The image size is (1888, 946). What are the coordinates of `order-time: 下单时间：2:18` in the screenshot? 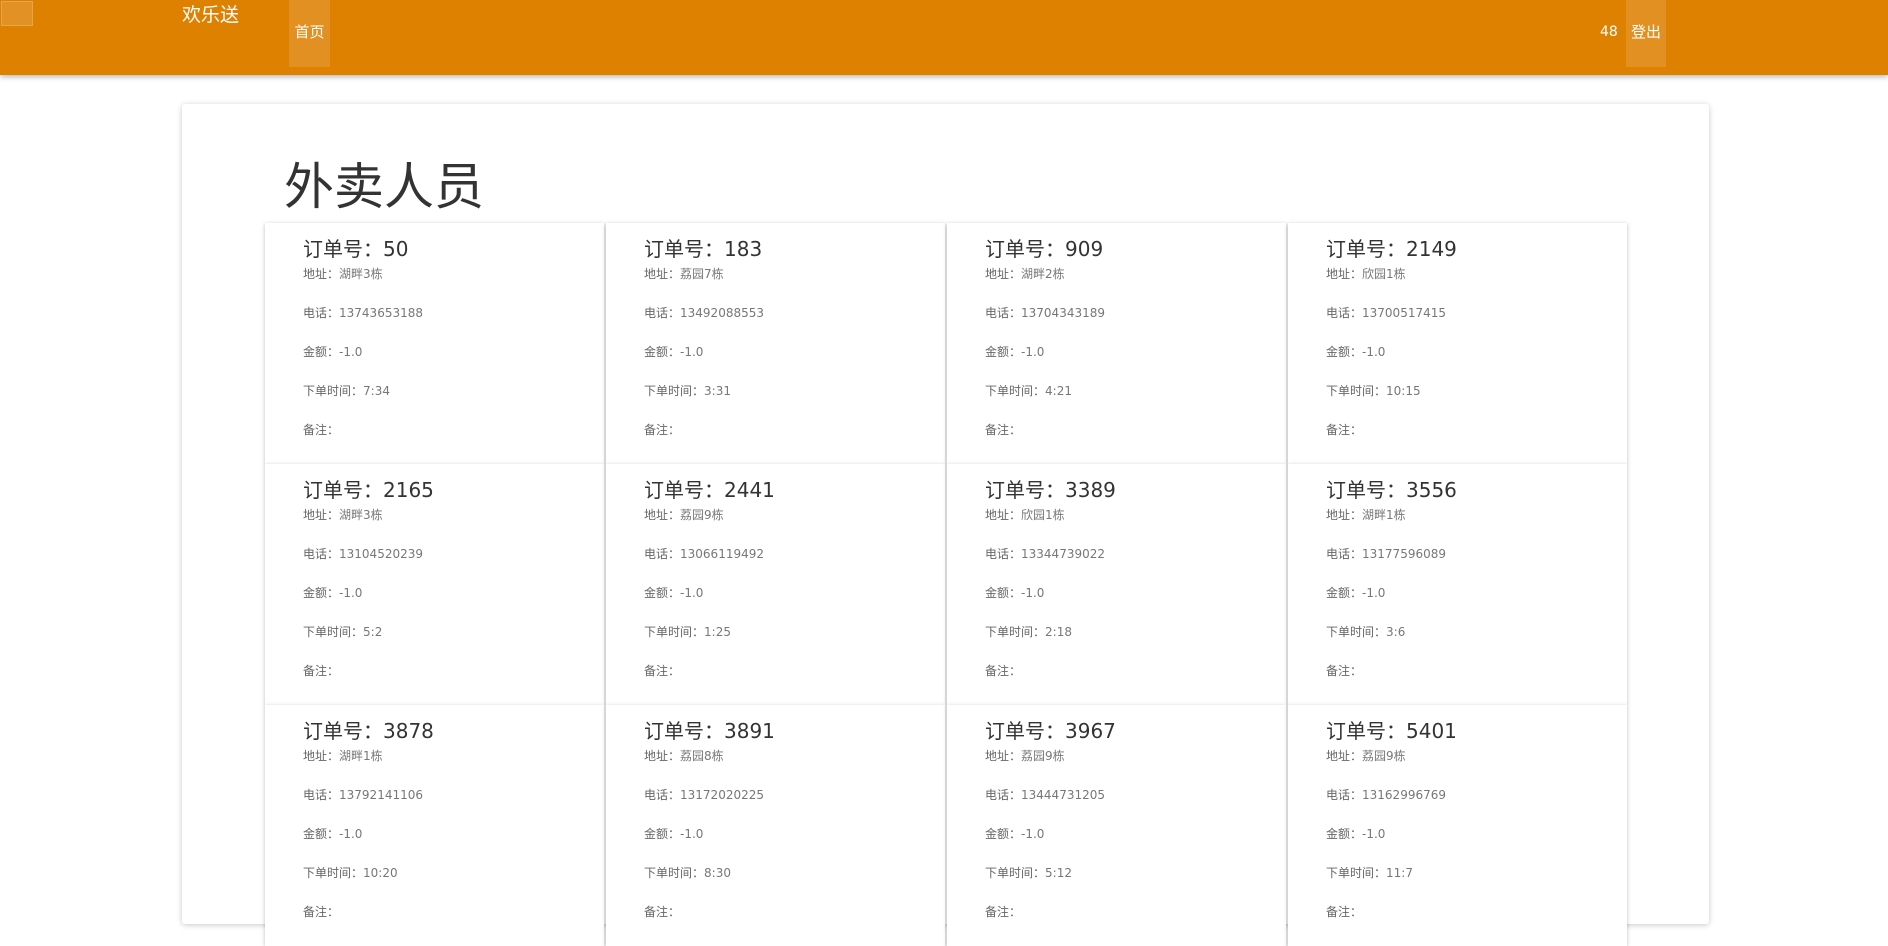 It's located at (1135, 632).